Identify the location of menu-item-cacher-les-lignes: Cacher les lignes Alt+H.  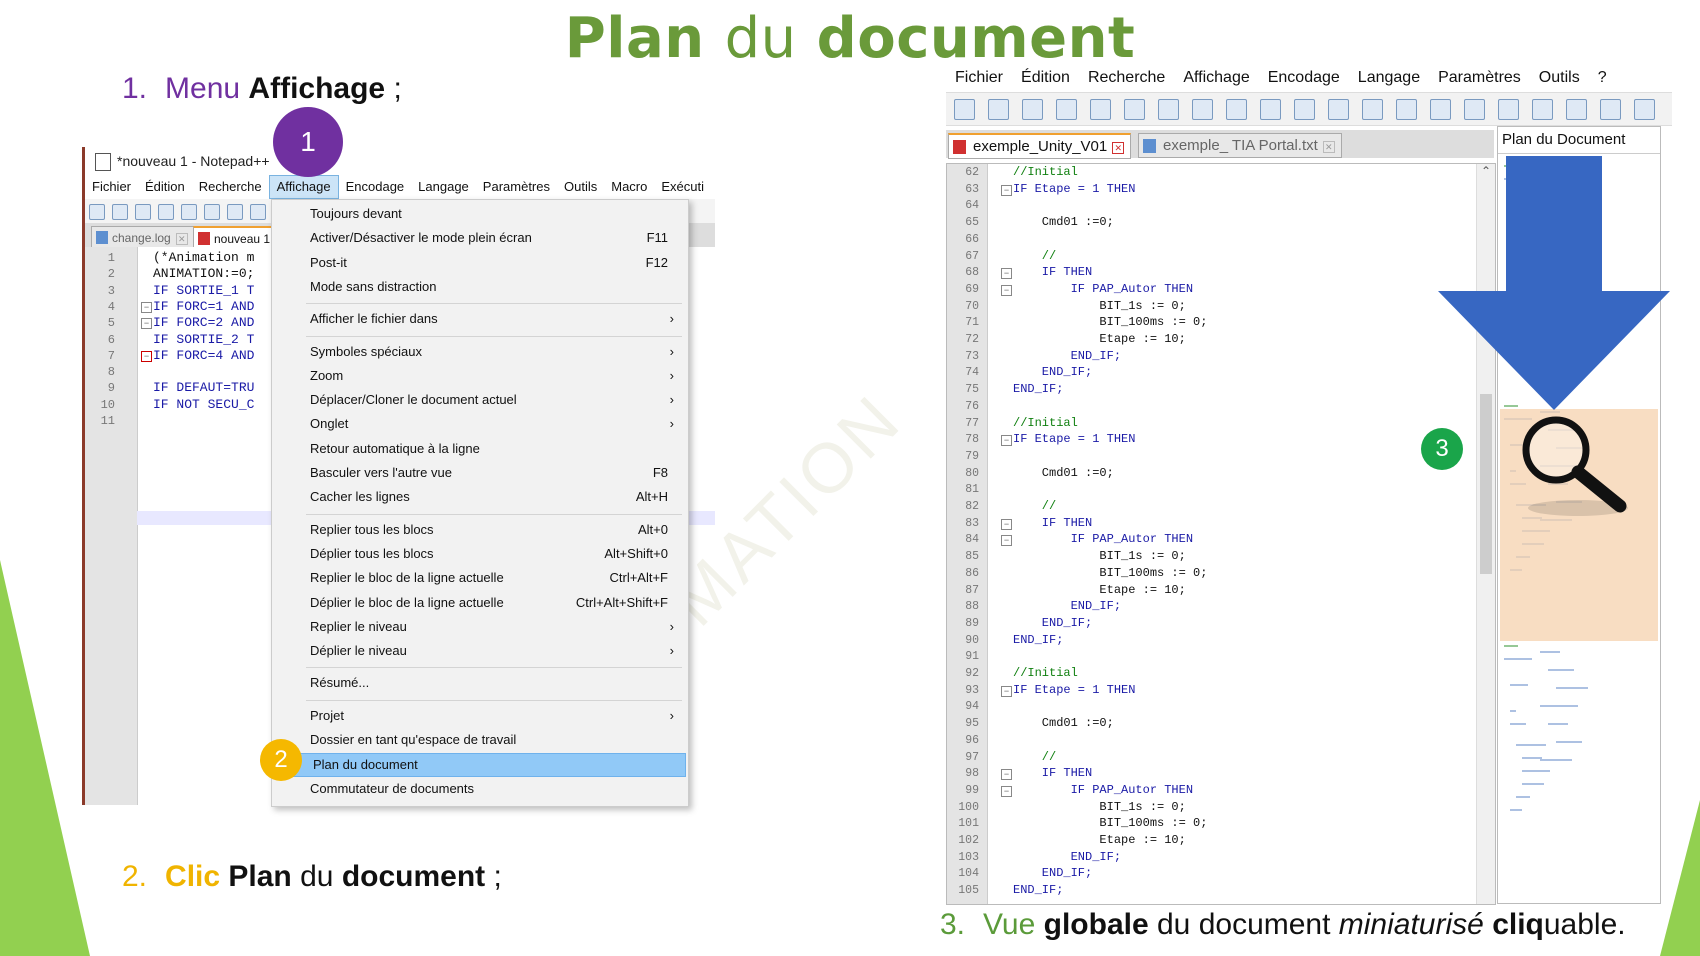
(480, 497).